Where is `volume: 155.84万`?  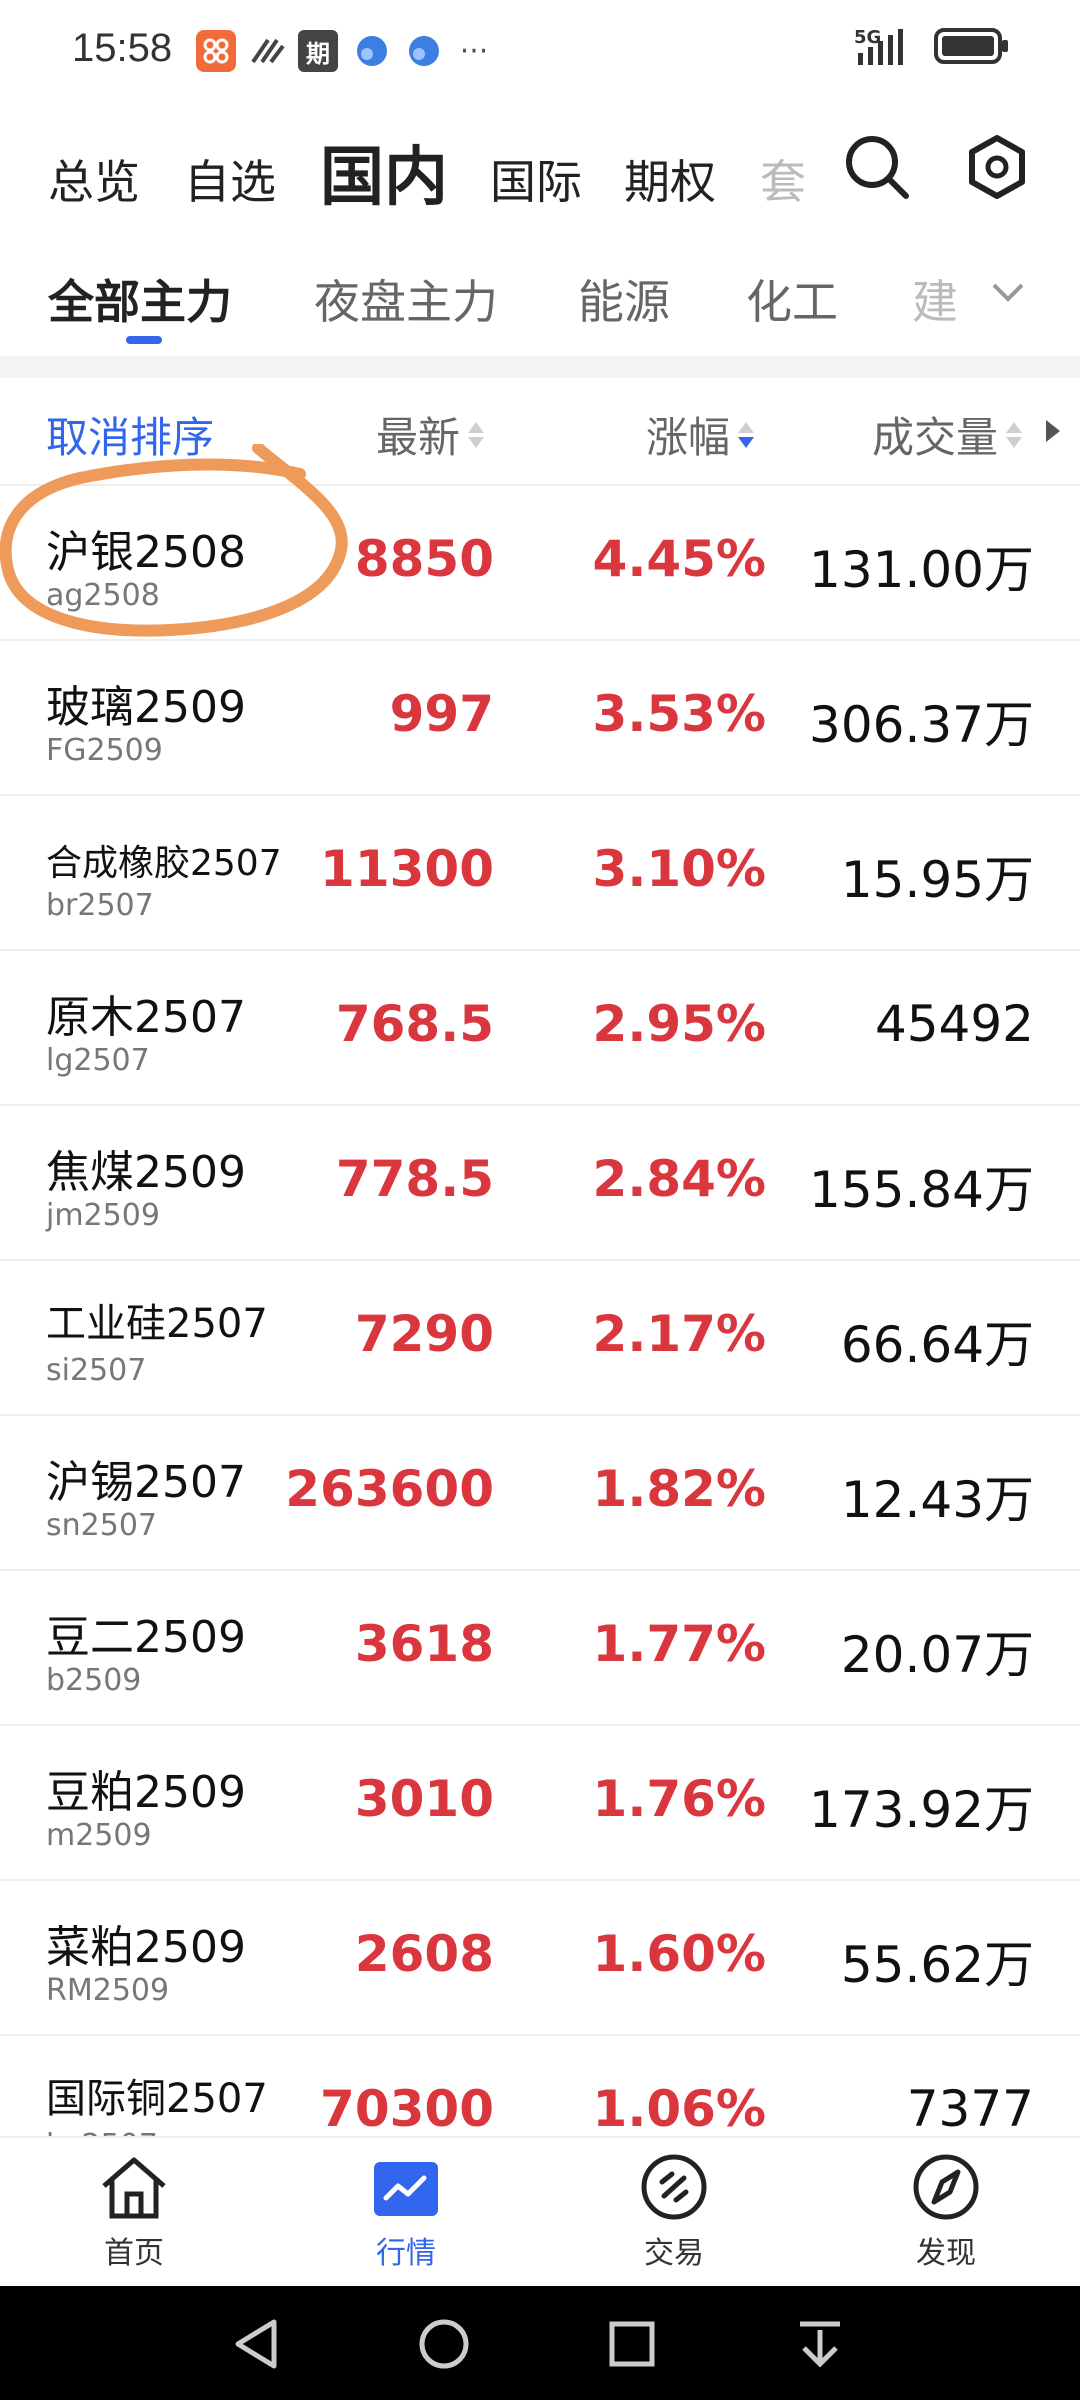 volume: 155.84万 is located at coordinates (921, 1190).